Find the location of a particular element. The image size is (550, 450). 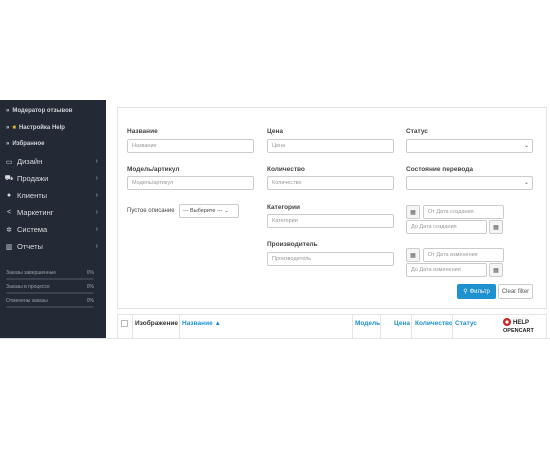

folder-icon: ■ is located at coordinates (14, 128).